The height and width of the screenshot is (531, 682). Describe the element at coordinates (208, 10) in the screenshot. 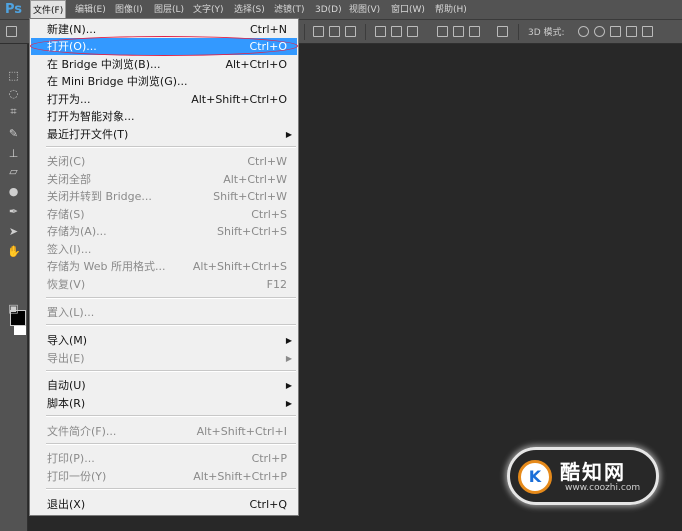

I see `menu-type: 文字(Y)` at that location.